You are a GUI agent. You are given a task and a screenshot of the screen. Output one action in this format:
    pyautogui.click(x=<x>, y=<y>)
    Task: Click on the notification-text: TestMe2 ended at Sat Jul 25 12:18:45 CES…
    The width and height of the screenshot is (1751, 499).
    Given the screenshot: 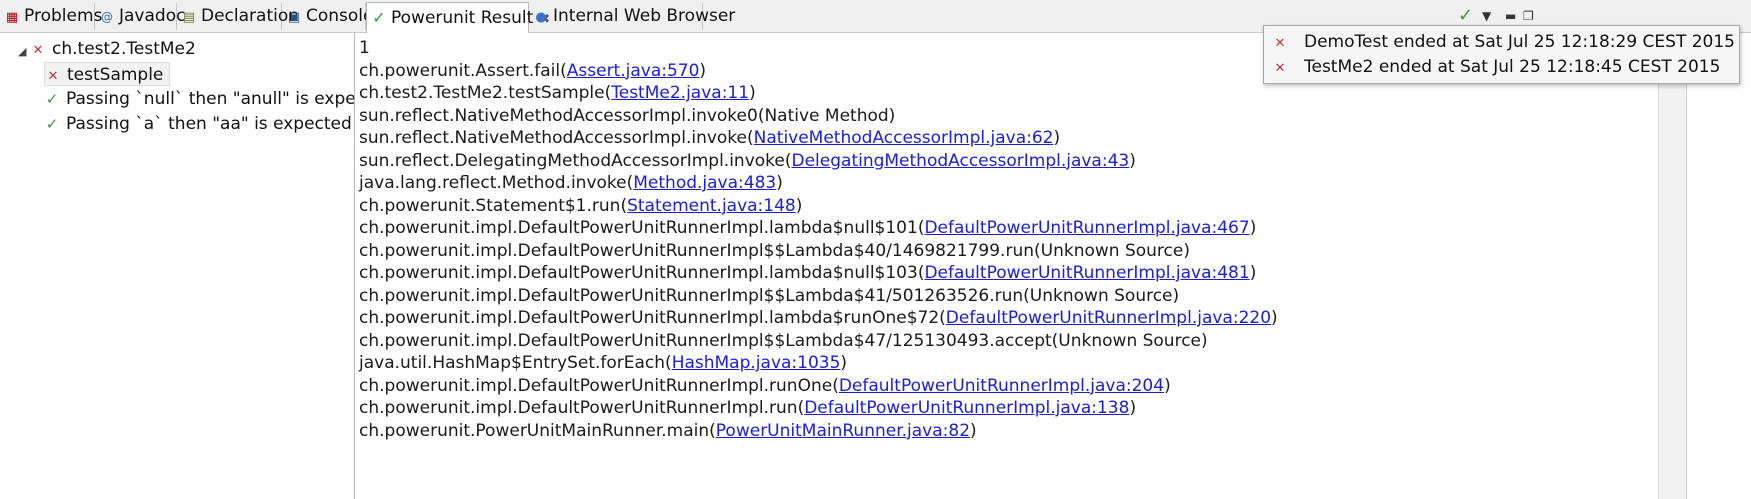 What is the action you would take?
    pyautogui.click(x=1512, y=67)
    